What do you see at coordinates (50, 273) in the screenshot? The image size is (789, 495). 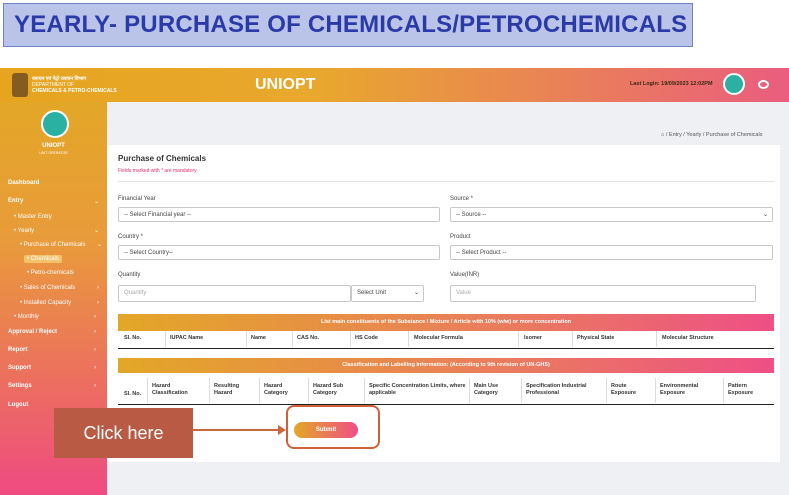 I see `sidebar-item-petro-chemicals: • Petro-chemicals` at bounding box center [50, 273].